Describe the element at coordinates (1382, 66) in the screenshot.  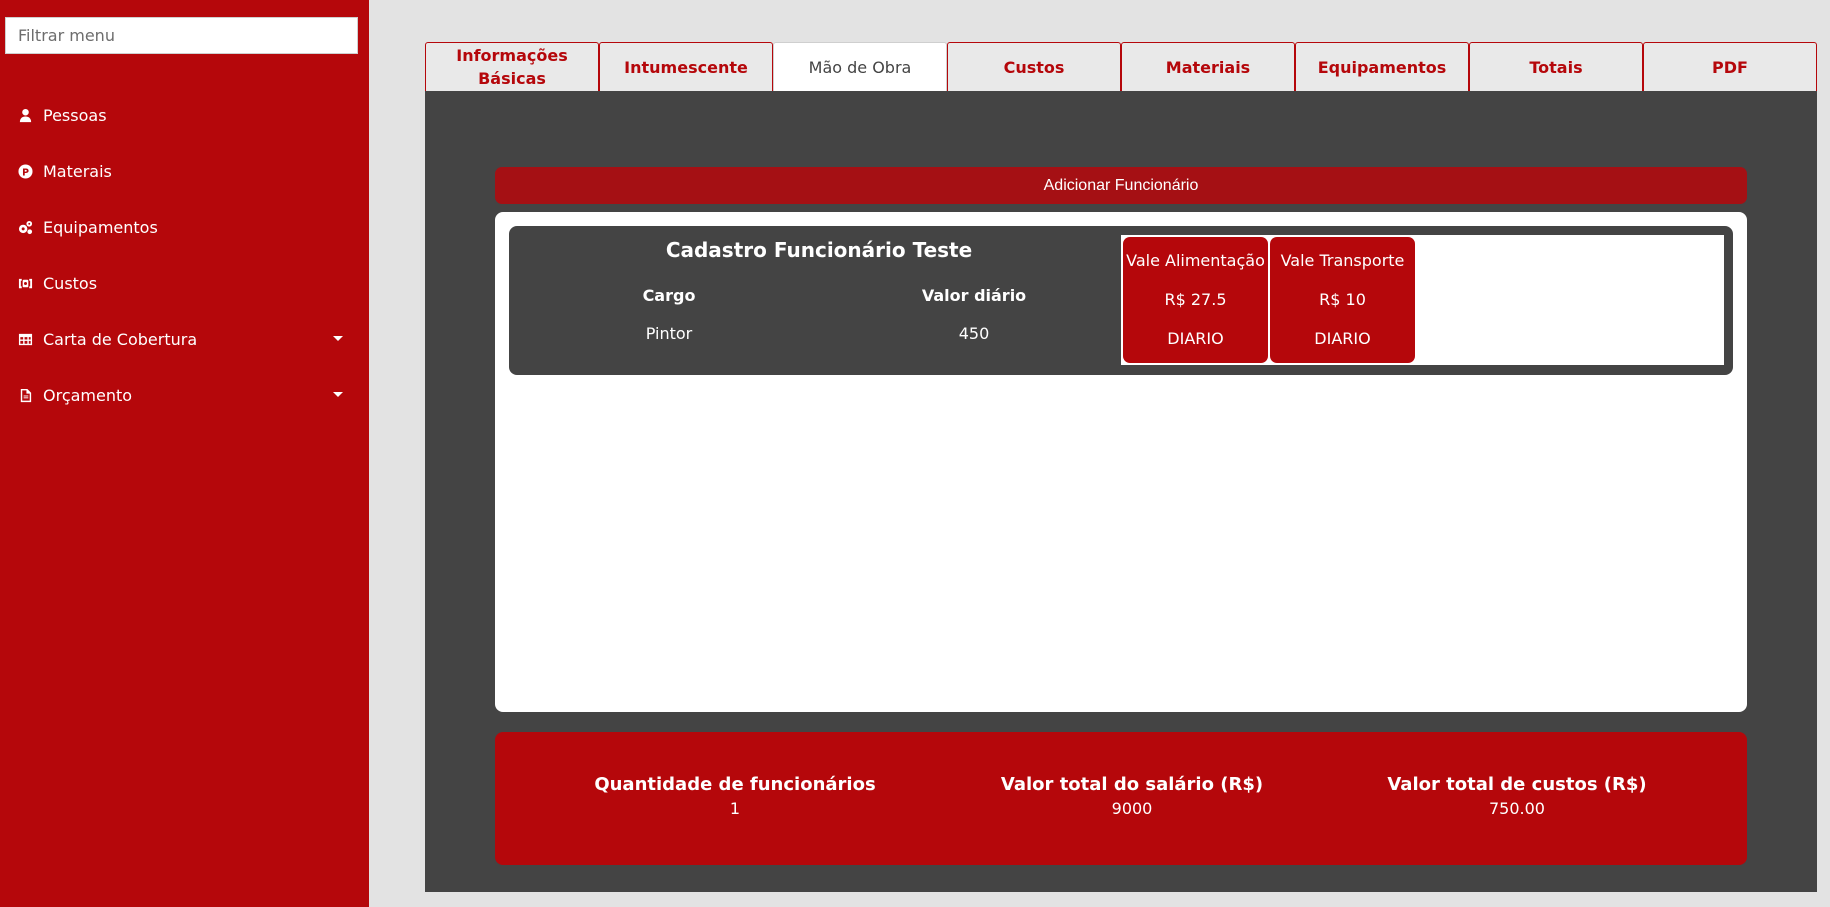
I see `tab-equipamentos: Equipamentos` at that location.